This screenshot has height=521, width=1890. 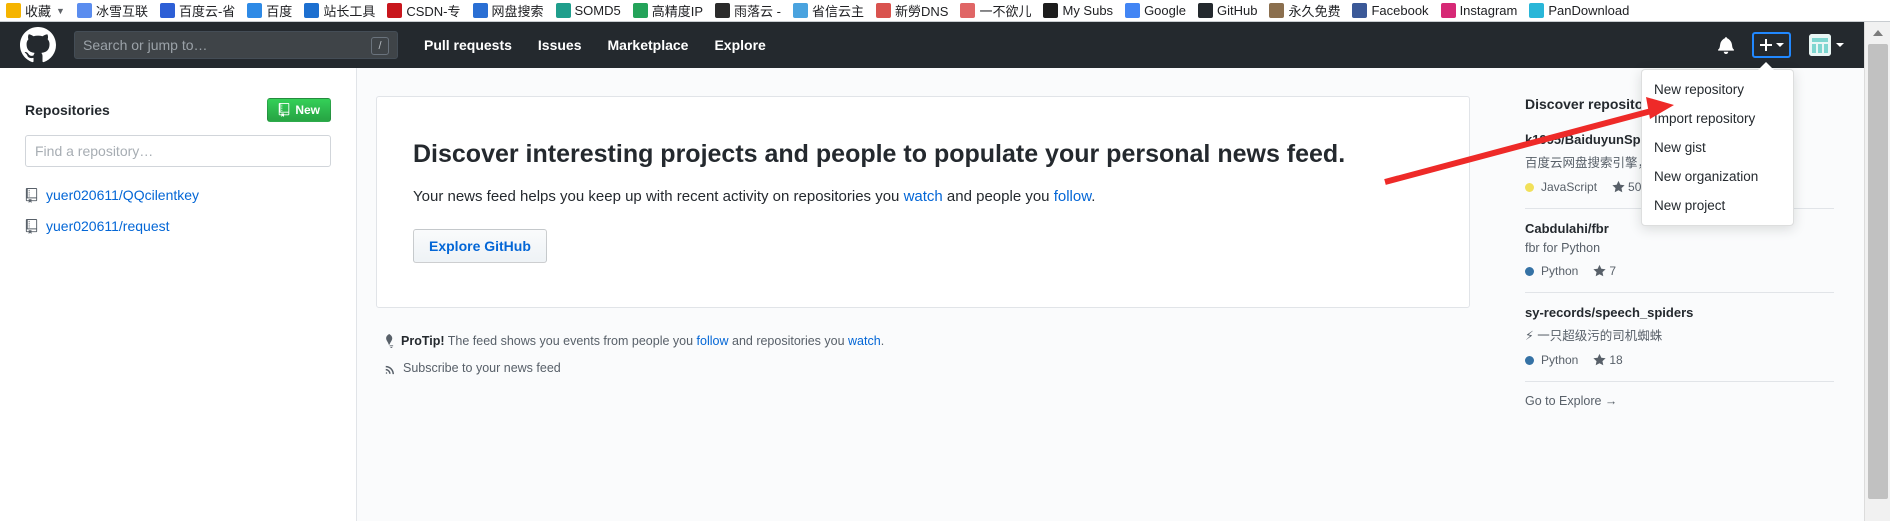 What do you see at coordinates (1717, 118) in the screenshot?
I see `menu-item-import-repository: Import repository` at bounding box center [1717, 118].